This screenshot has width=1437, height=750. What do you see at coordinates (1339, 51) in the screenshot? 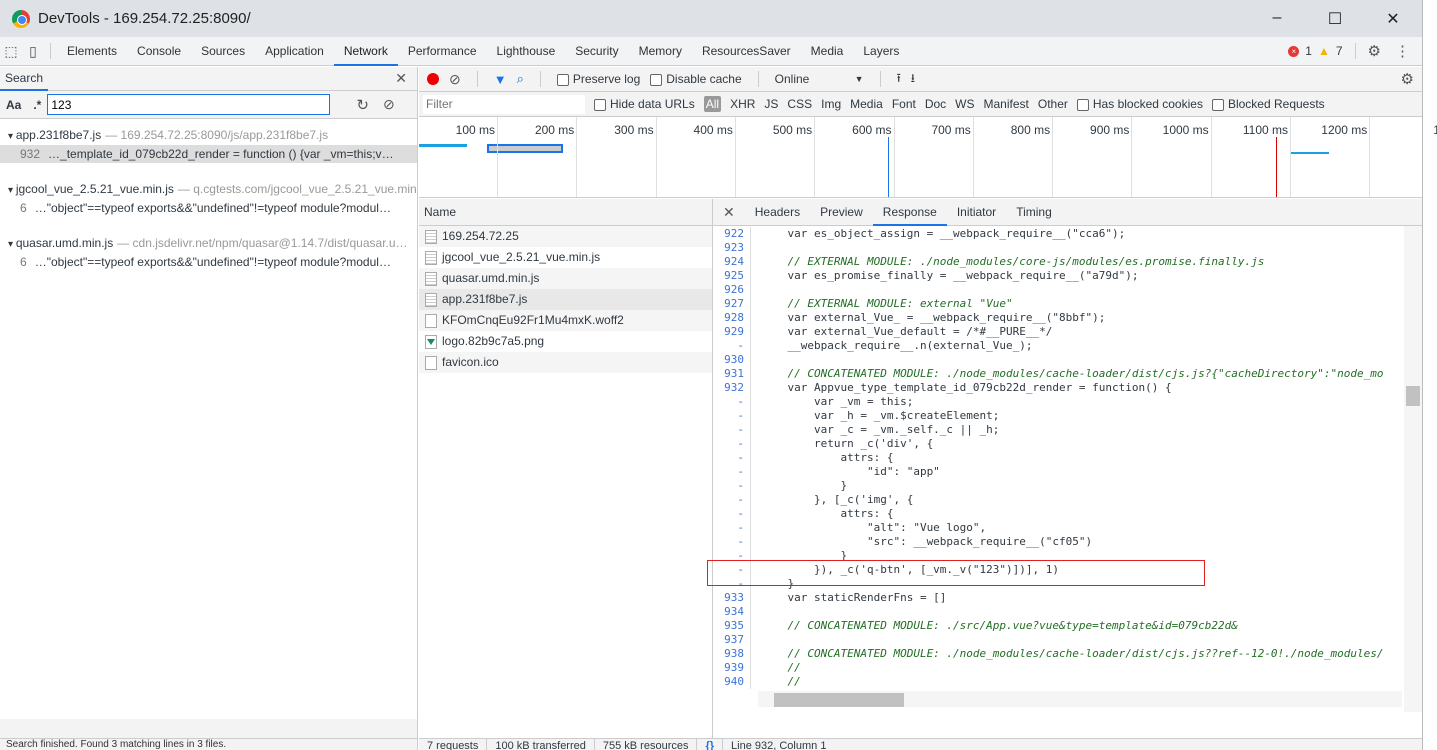
I see `warning-count: 7` at bounding box center [1339, 51].